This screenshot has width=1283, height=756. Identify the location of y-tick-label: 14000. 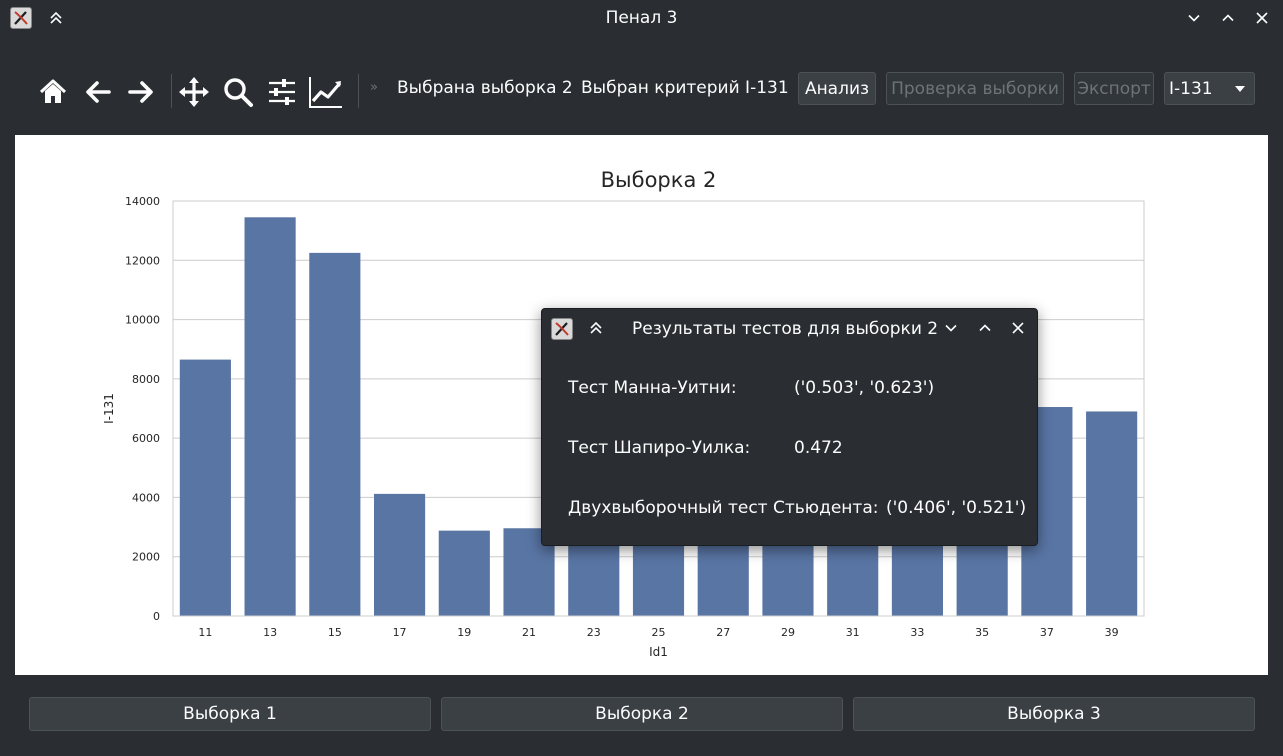
(142, 201).